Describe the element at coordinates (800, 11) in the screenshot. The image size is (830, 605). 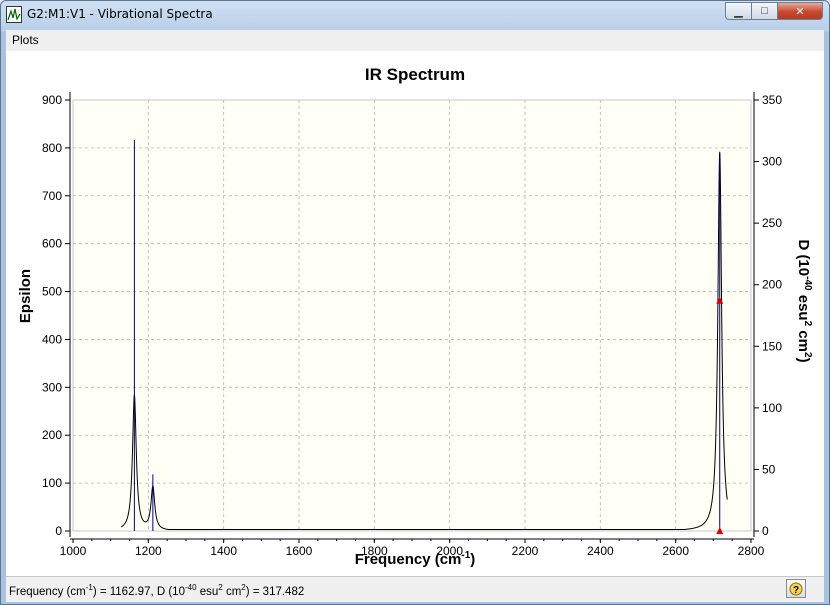
I see `close-button: ✕` at that location.